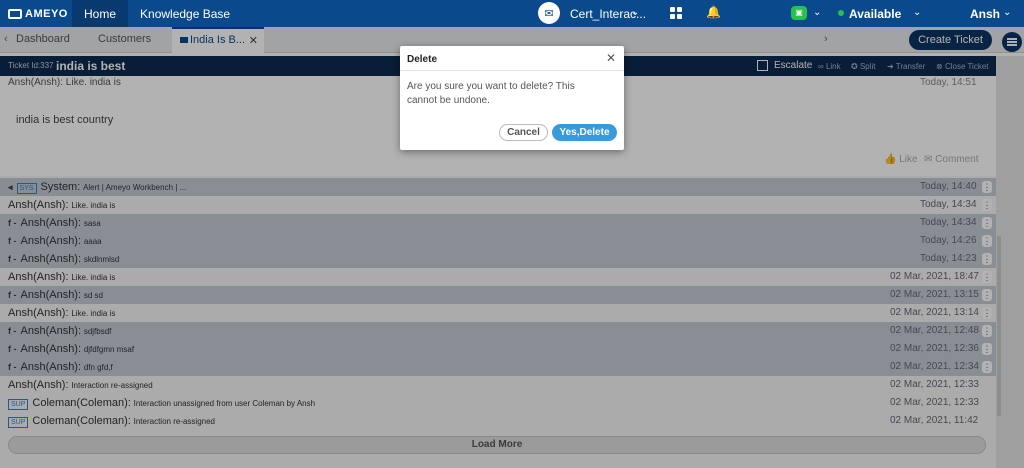  I want to click on ameyo-logo: AMEYO, so click(36, 13).